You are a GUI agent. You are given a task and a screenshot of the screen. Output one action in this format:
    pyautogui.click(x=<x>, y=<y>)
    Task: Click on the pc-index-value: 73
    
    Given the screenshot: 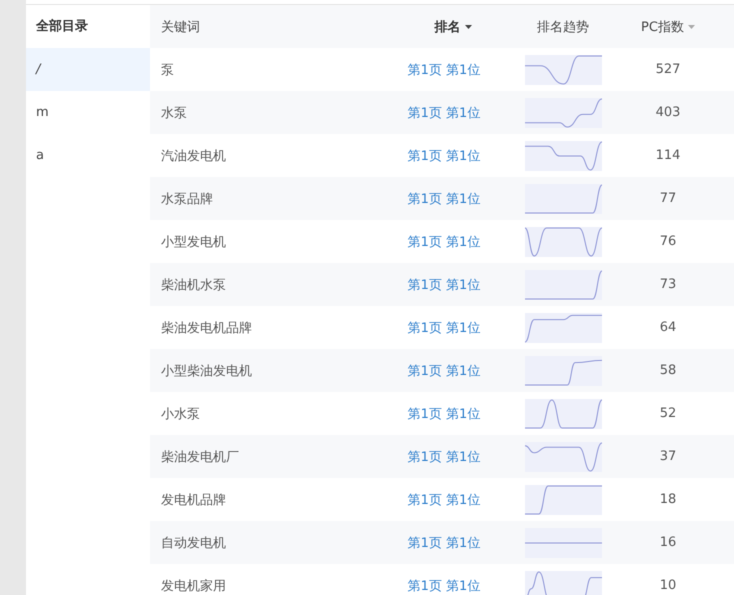 What is the action you would take?
    pyautogui.click(x=668, y=284)
    